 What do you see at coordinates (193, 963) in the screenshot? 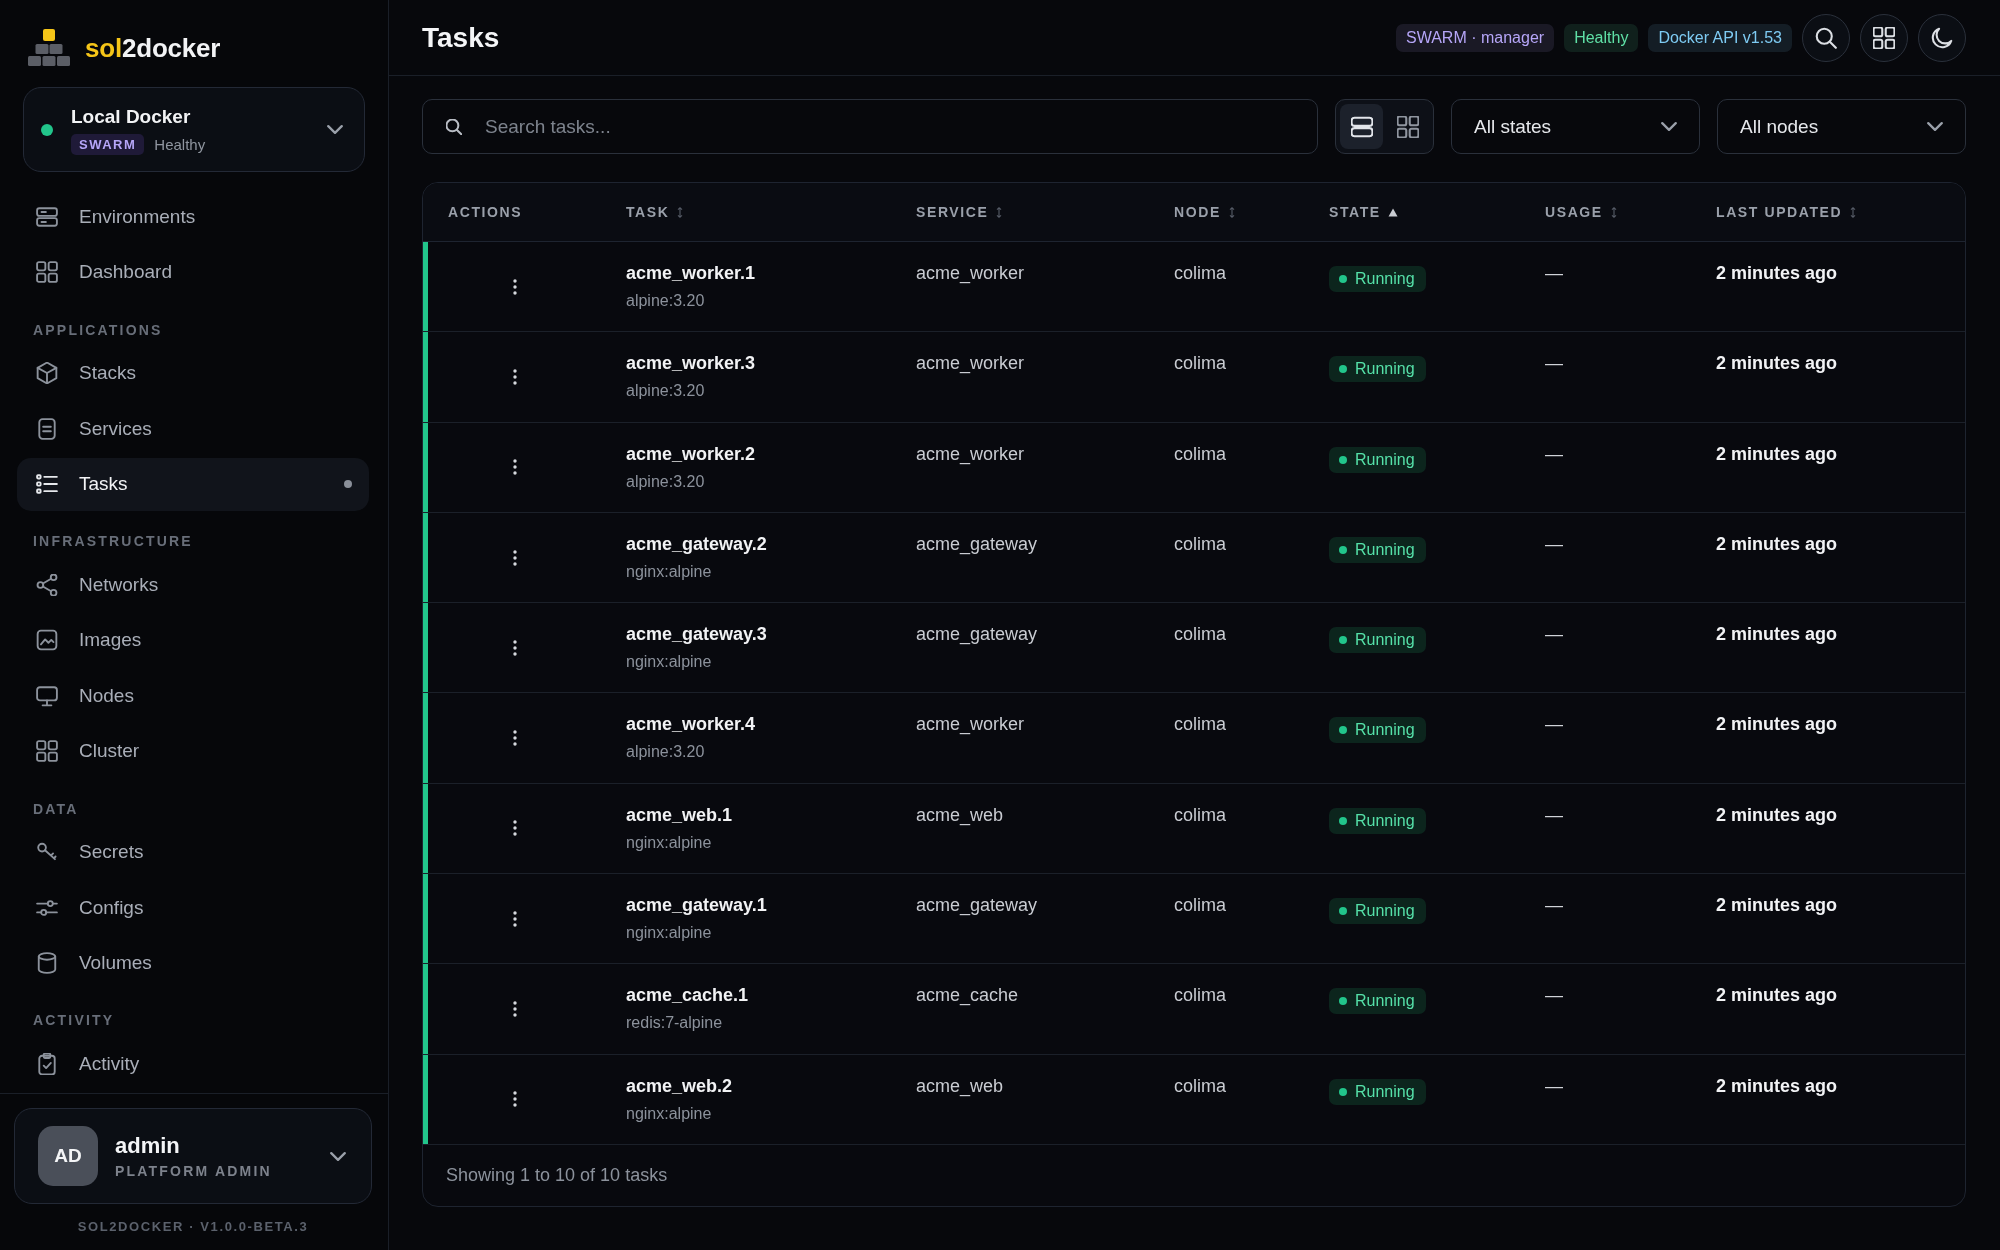
I see `nav-item: Volumes` at bounding box center [193, 963].